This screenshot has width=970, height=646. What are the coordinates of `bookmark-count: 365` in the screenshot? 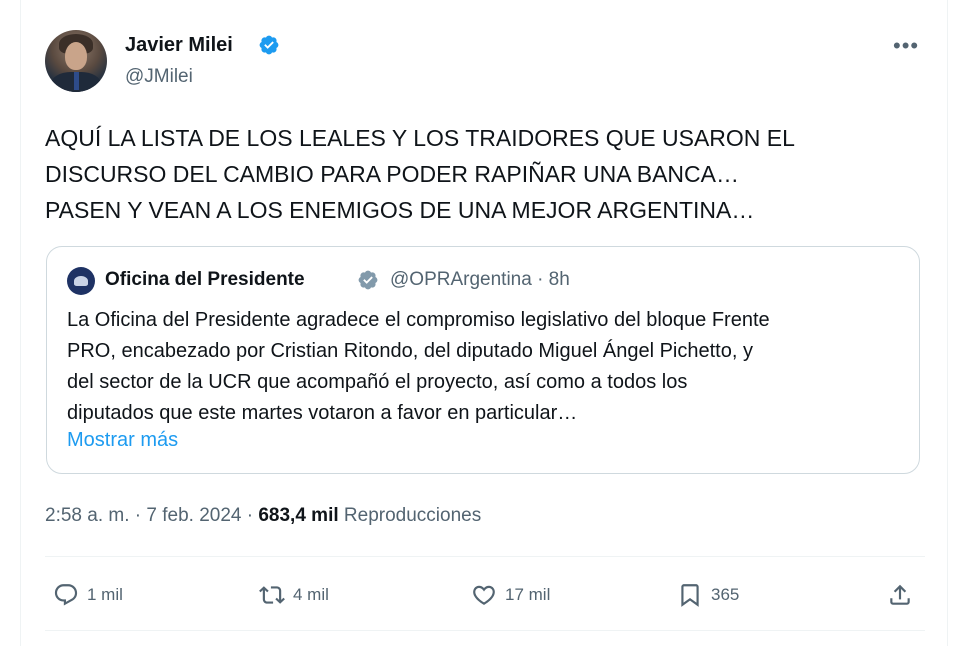 It's located at (725, 594).